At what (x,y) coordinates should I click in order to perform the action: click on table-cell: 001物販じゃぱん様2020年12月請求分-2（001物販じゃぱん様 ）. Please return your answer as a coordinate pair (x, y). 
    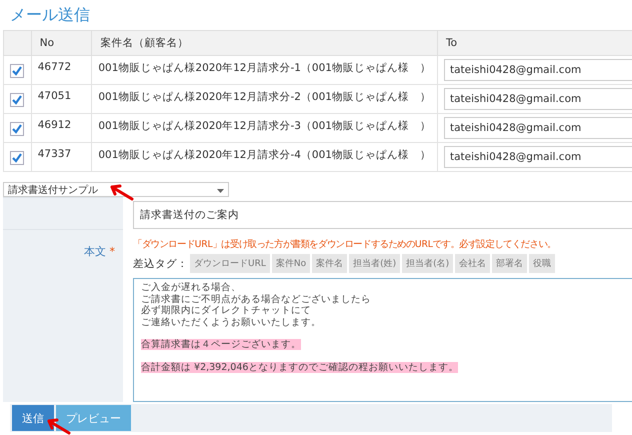
    Looking at the image, I should click on (265, 99).